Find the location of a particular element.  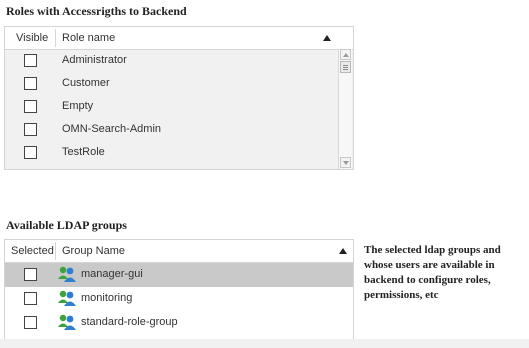

ldap-table-header: Selected Group Name is located at coordinates (179, 251).